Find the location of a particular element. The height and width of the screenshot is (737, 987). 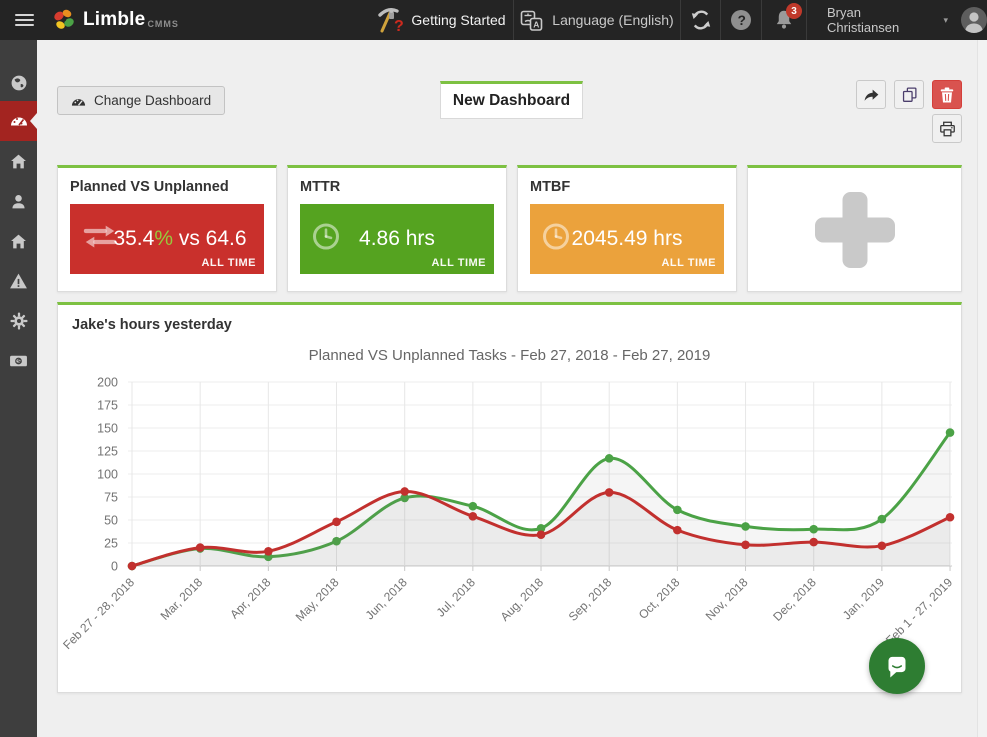

y-axis-tick-label: 25 is located at coordinates (111, 544).